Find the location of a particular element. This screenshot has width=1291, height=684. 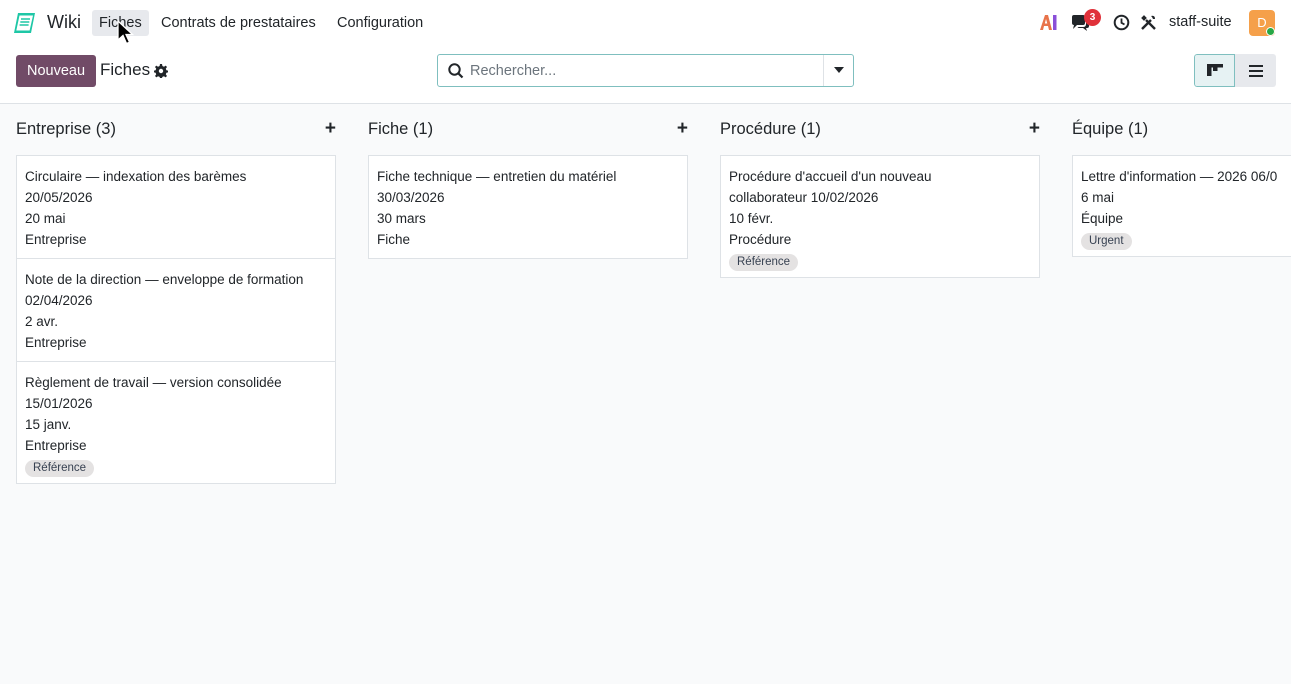

search-bar is located at coordinates (645, 70).